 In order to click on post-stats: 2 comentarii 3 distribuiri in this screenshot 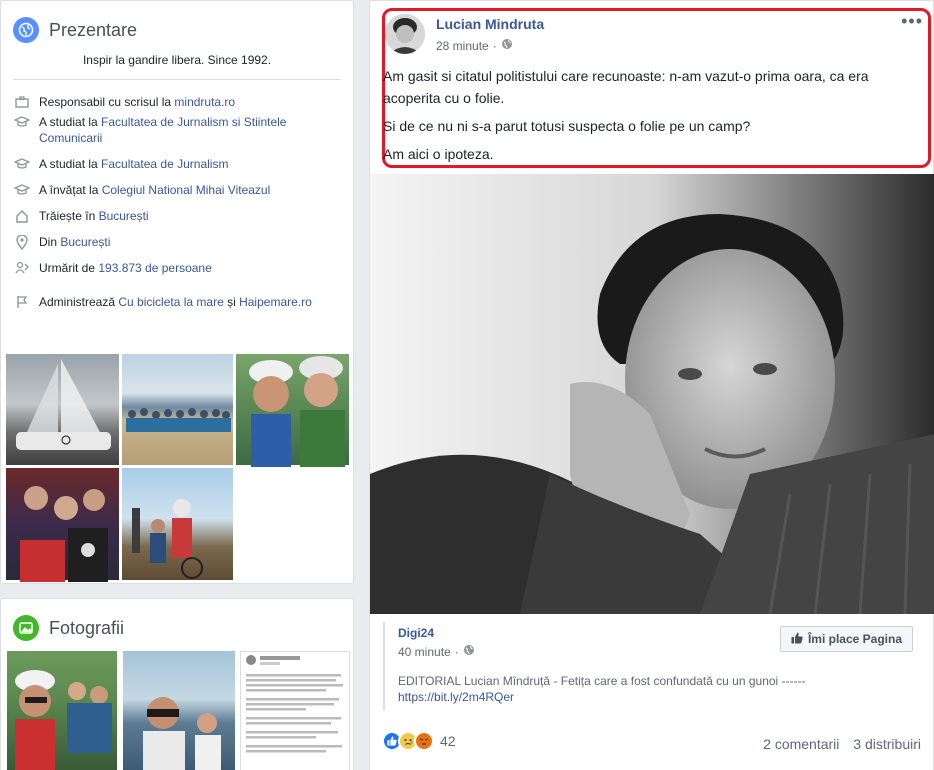, I will do `click(837, 744)`.